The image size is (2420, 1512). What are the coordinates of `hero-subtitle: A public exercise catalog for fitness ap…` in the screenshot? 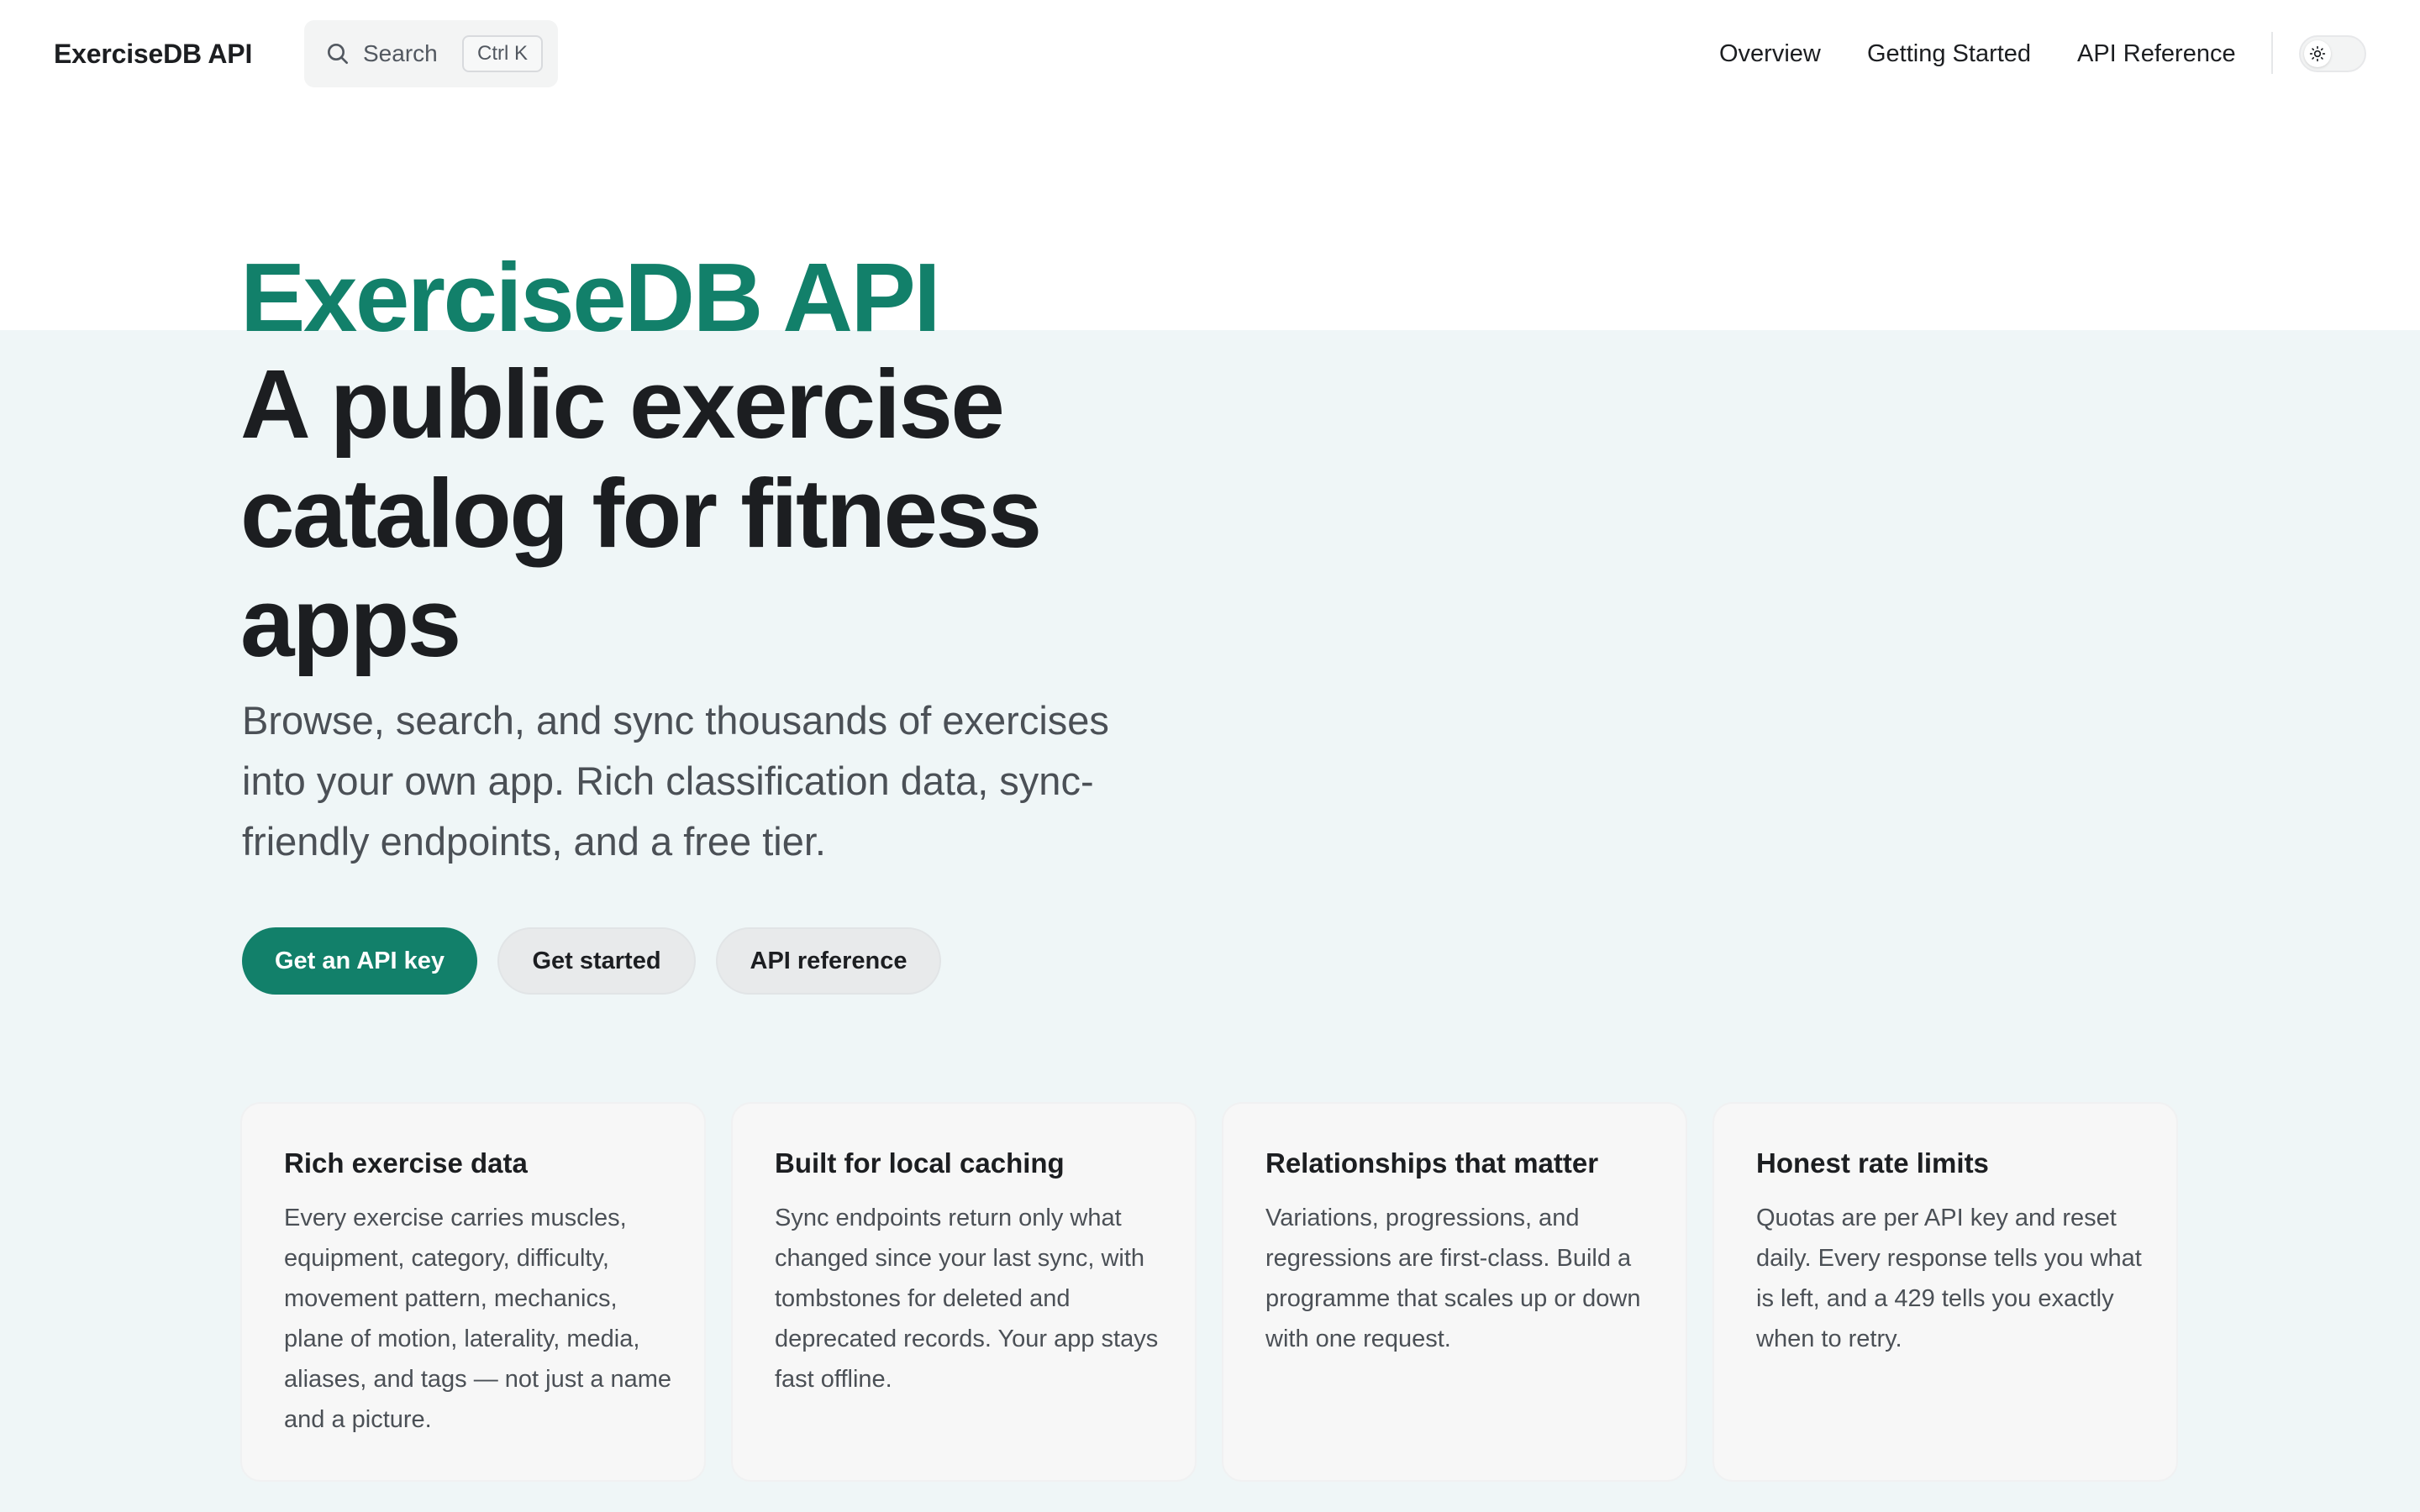 It's located at (641, 513).